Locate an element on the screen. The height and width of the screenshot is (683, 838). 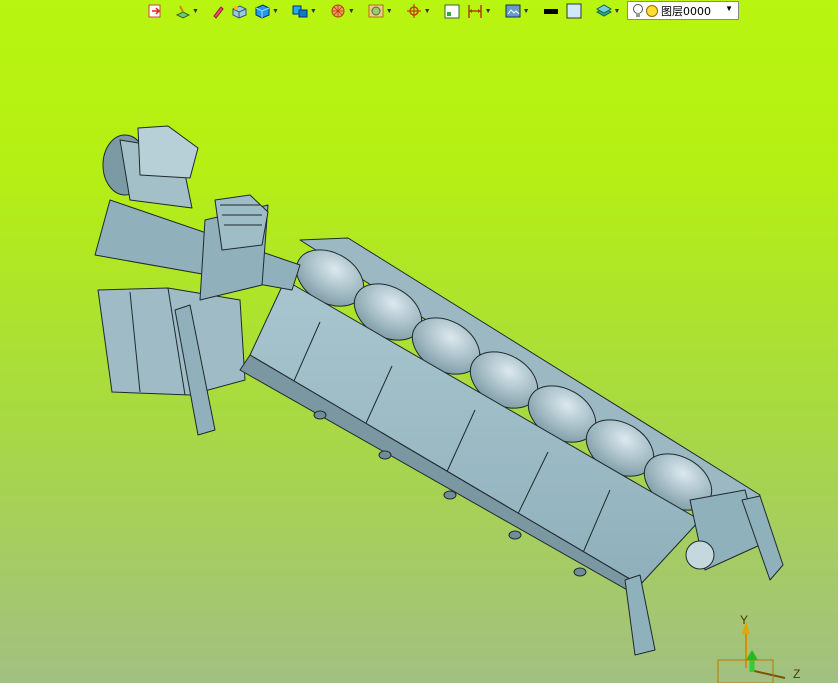
motor is located at coordinates (150, 167).